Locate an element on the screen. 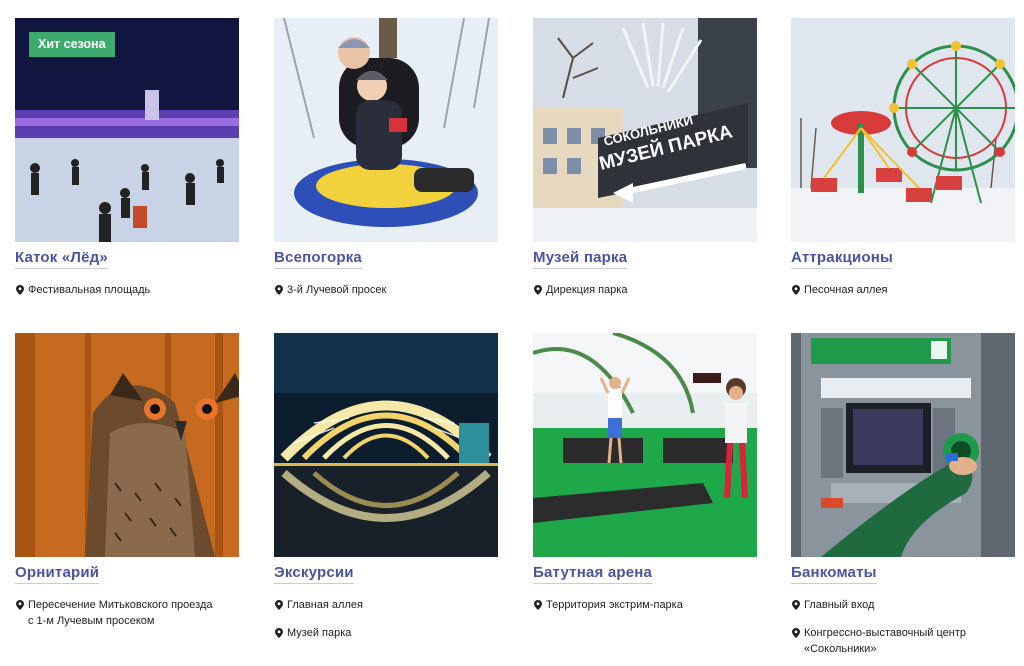 The image size is (1024, 666). location-text: Песочная аллея is located at coordinates (846, 290).